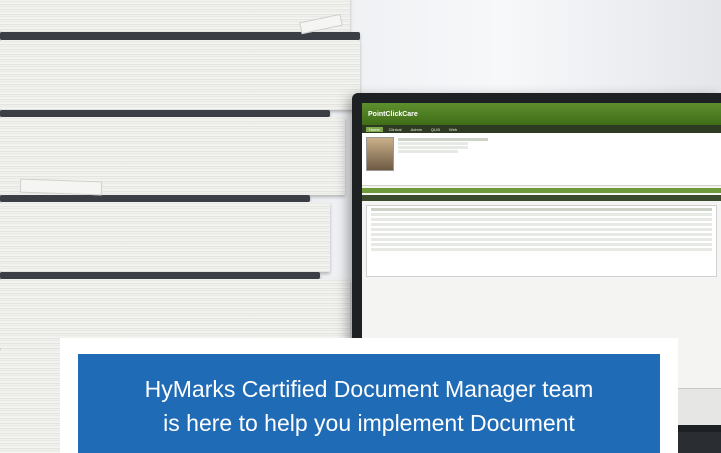 This screenshot has width=721, height=453. Describe the element at coordinates (416, 129) in the screenshot. I see `app-tab: Admin` at that location.